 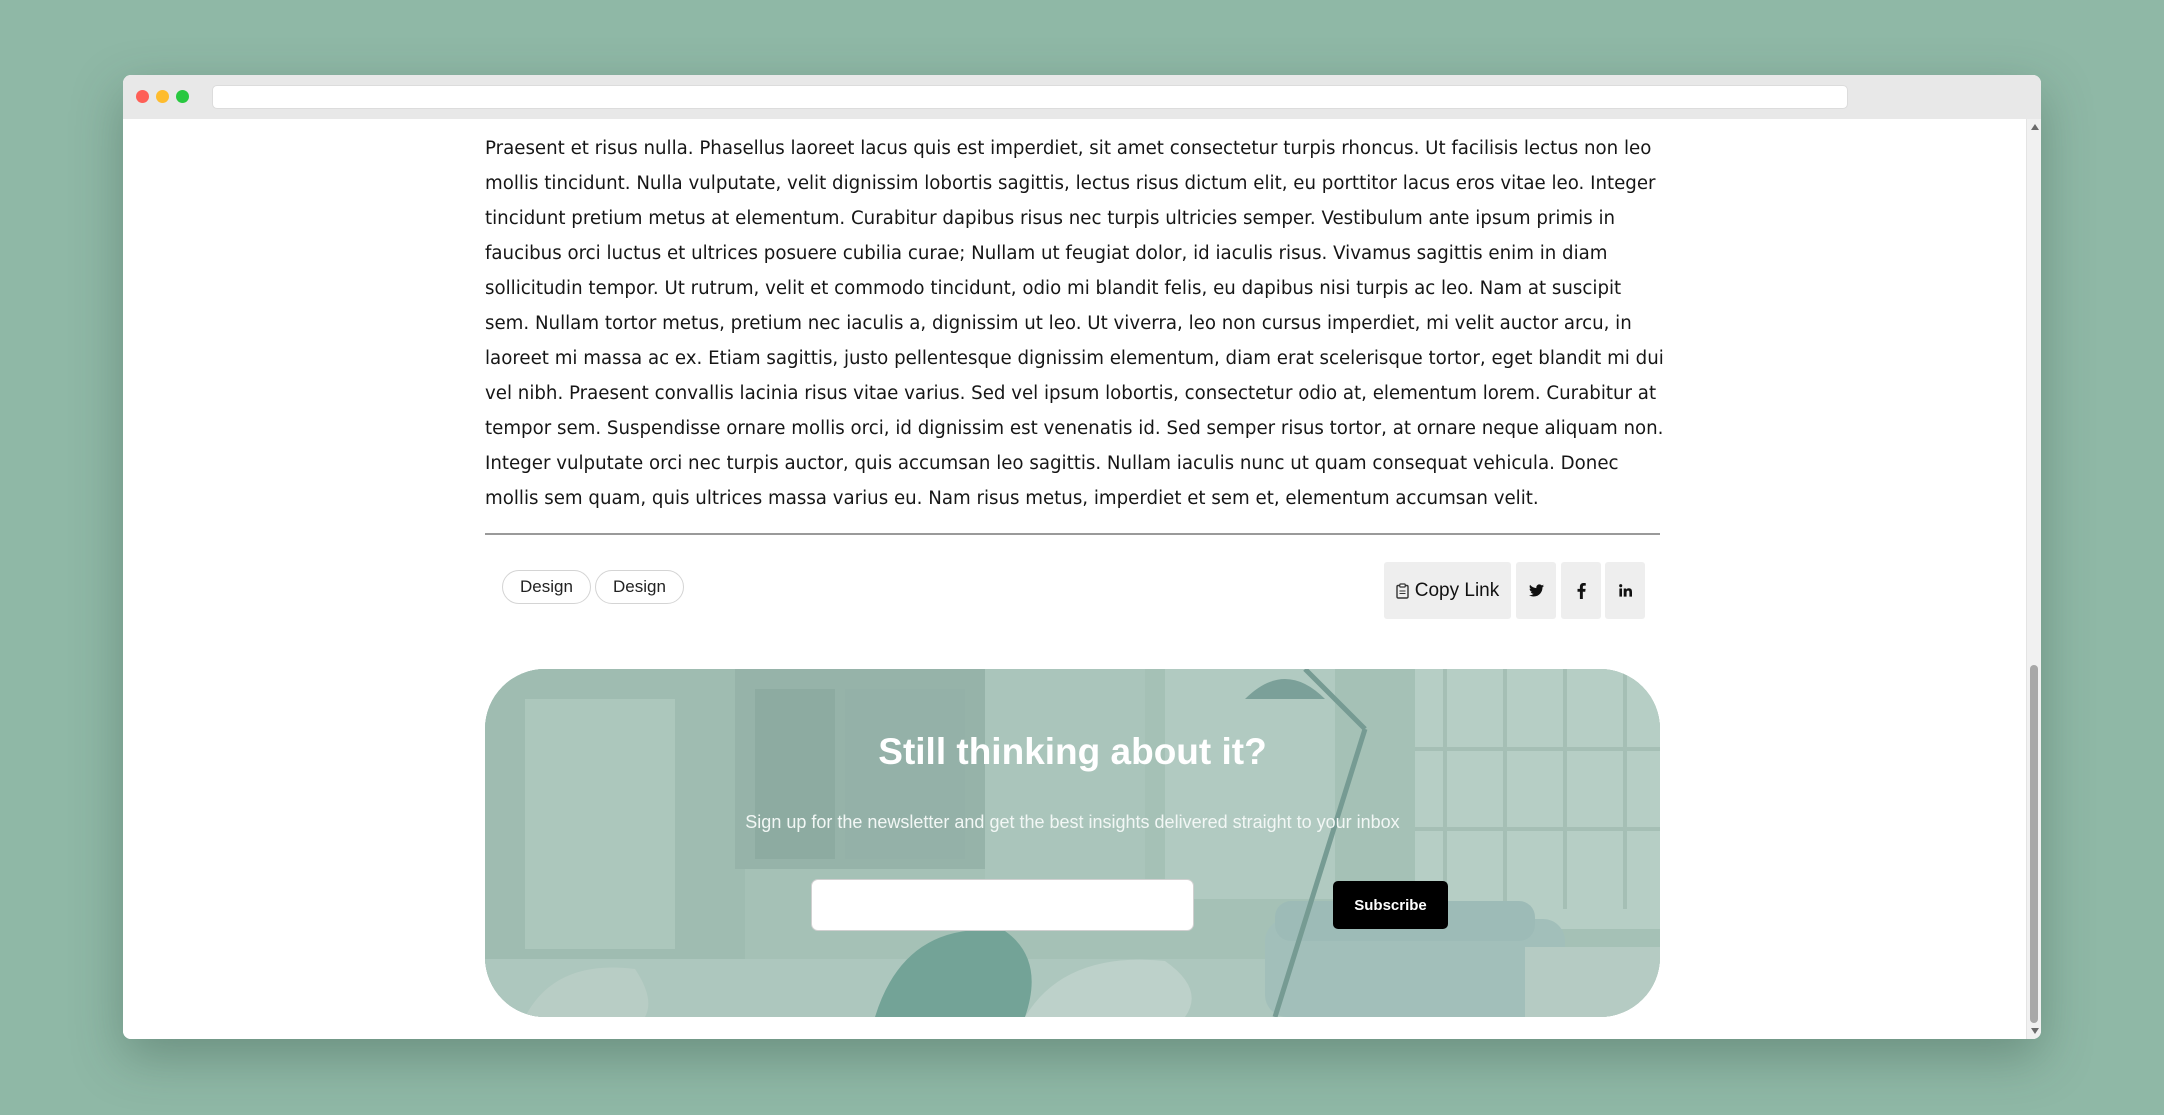 What do you see at coordinates (1402, 590) in the screenshot?
I see `clipboard-icon` at bounding box center [1402, 590].